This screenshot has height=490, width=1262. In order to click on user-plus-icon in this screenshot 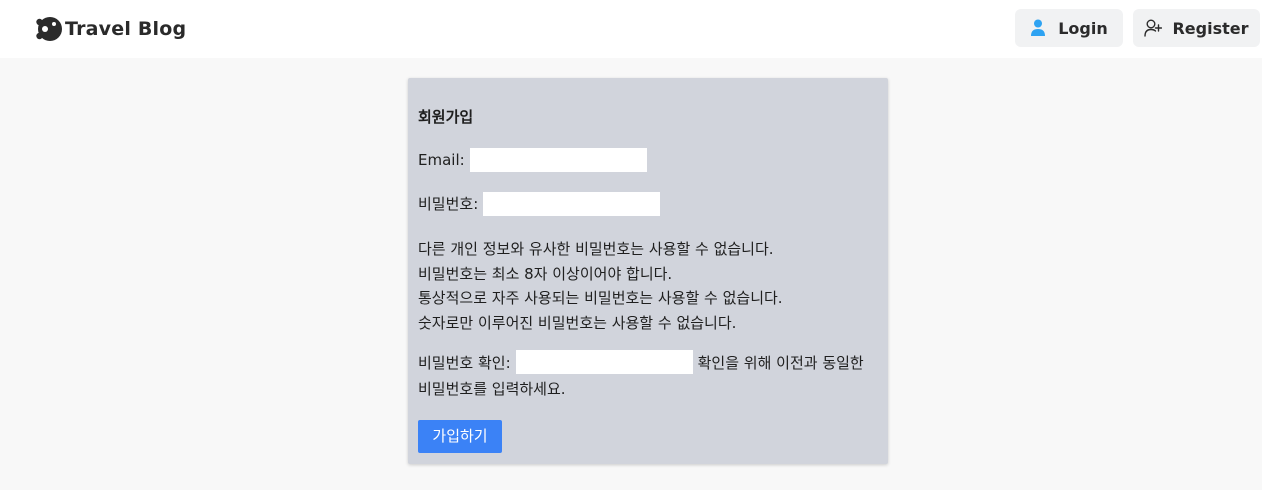, I will do `click(1153, 28)`.